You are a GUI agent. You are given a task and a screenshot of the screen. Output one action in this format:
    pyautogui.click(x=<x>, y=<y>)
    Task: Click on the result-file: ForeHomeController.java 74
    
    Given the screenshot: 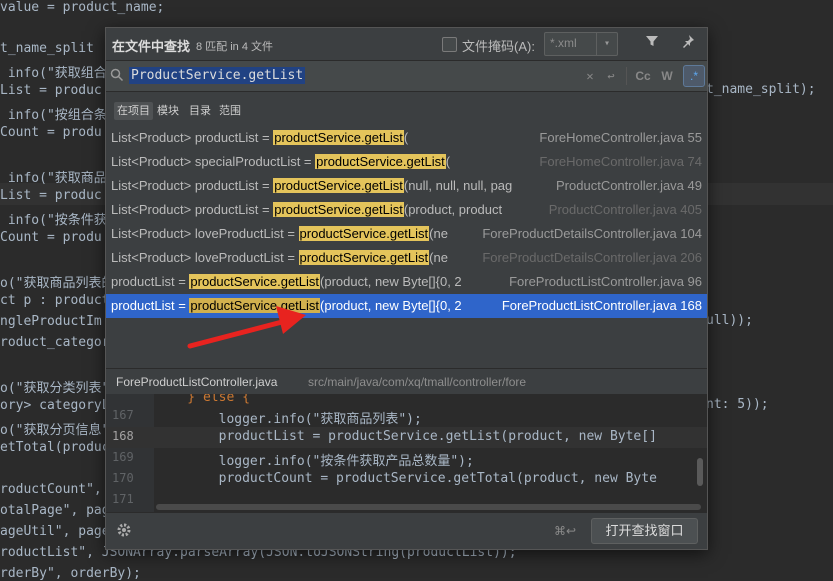 What is the action you would take?
    pyautogui.click(x=618, y=161)
    